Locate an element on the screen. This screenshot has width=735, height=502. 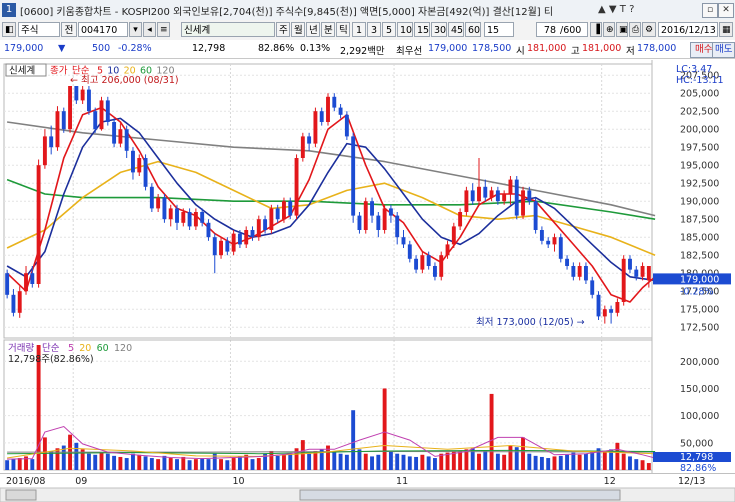
close-button: ✕ is located at coordinates (726, 10).